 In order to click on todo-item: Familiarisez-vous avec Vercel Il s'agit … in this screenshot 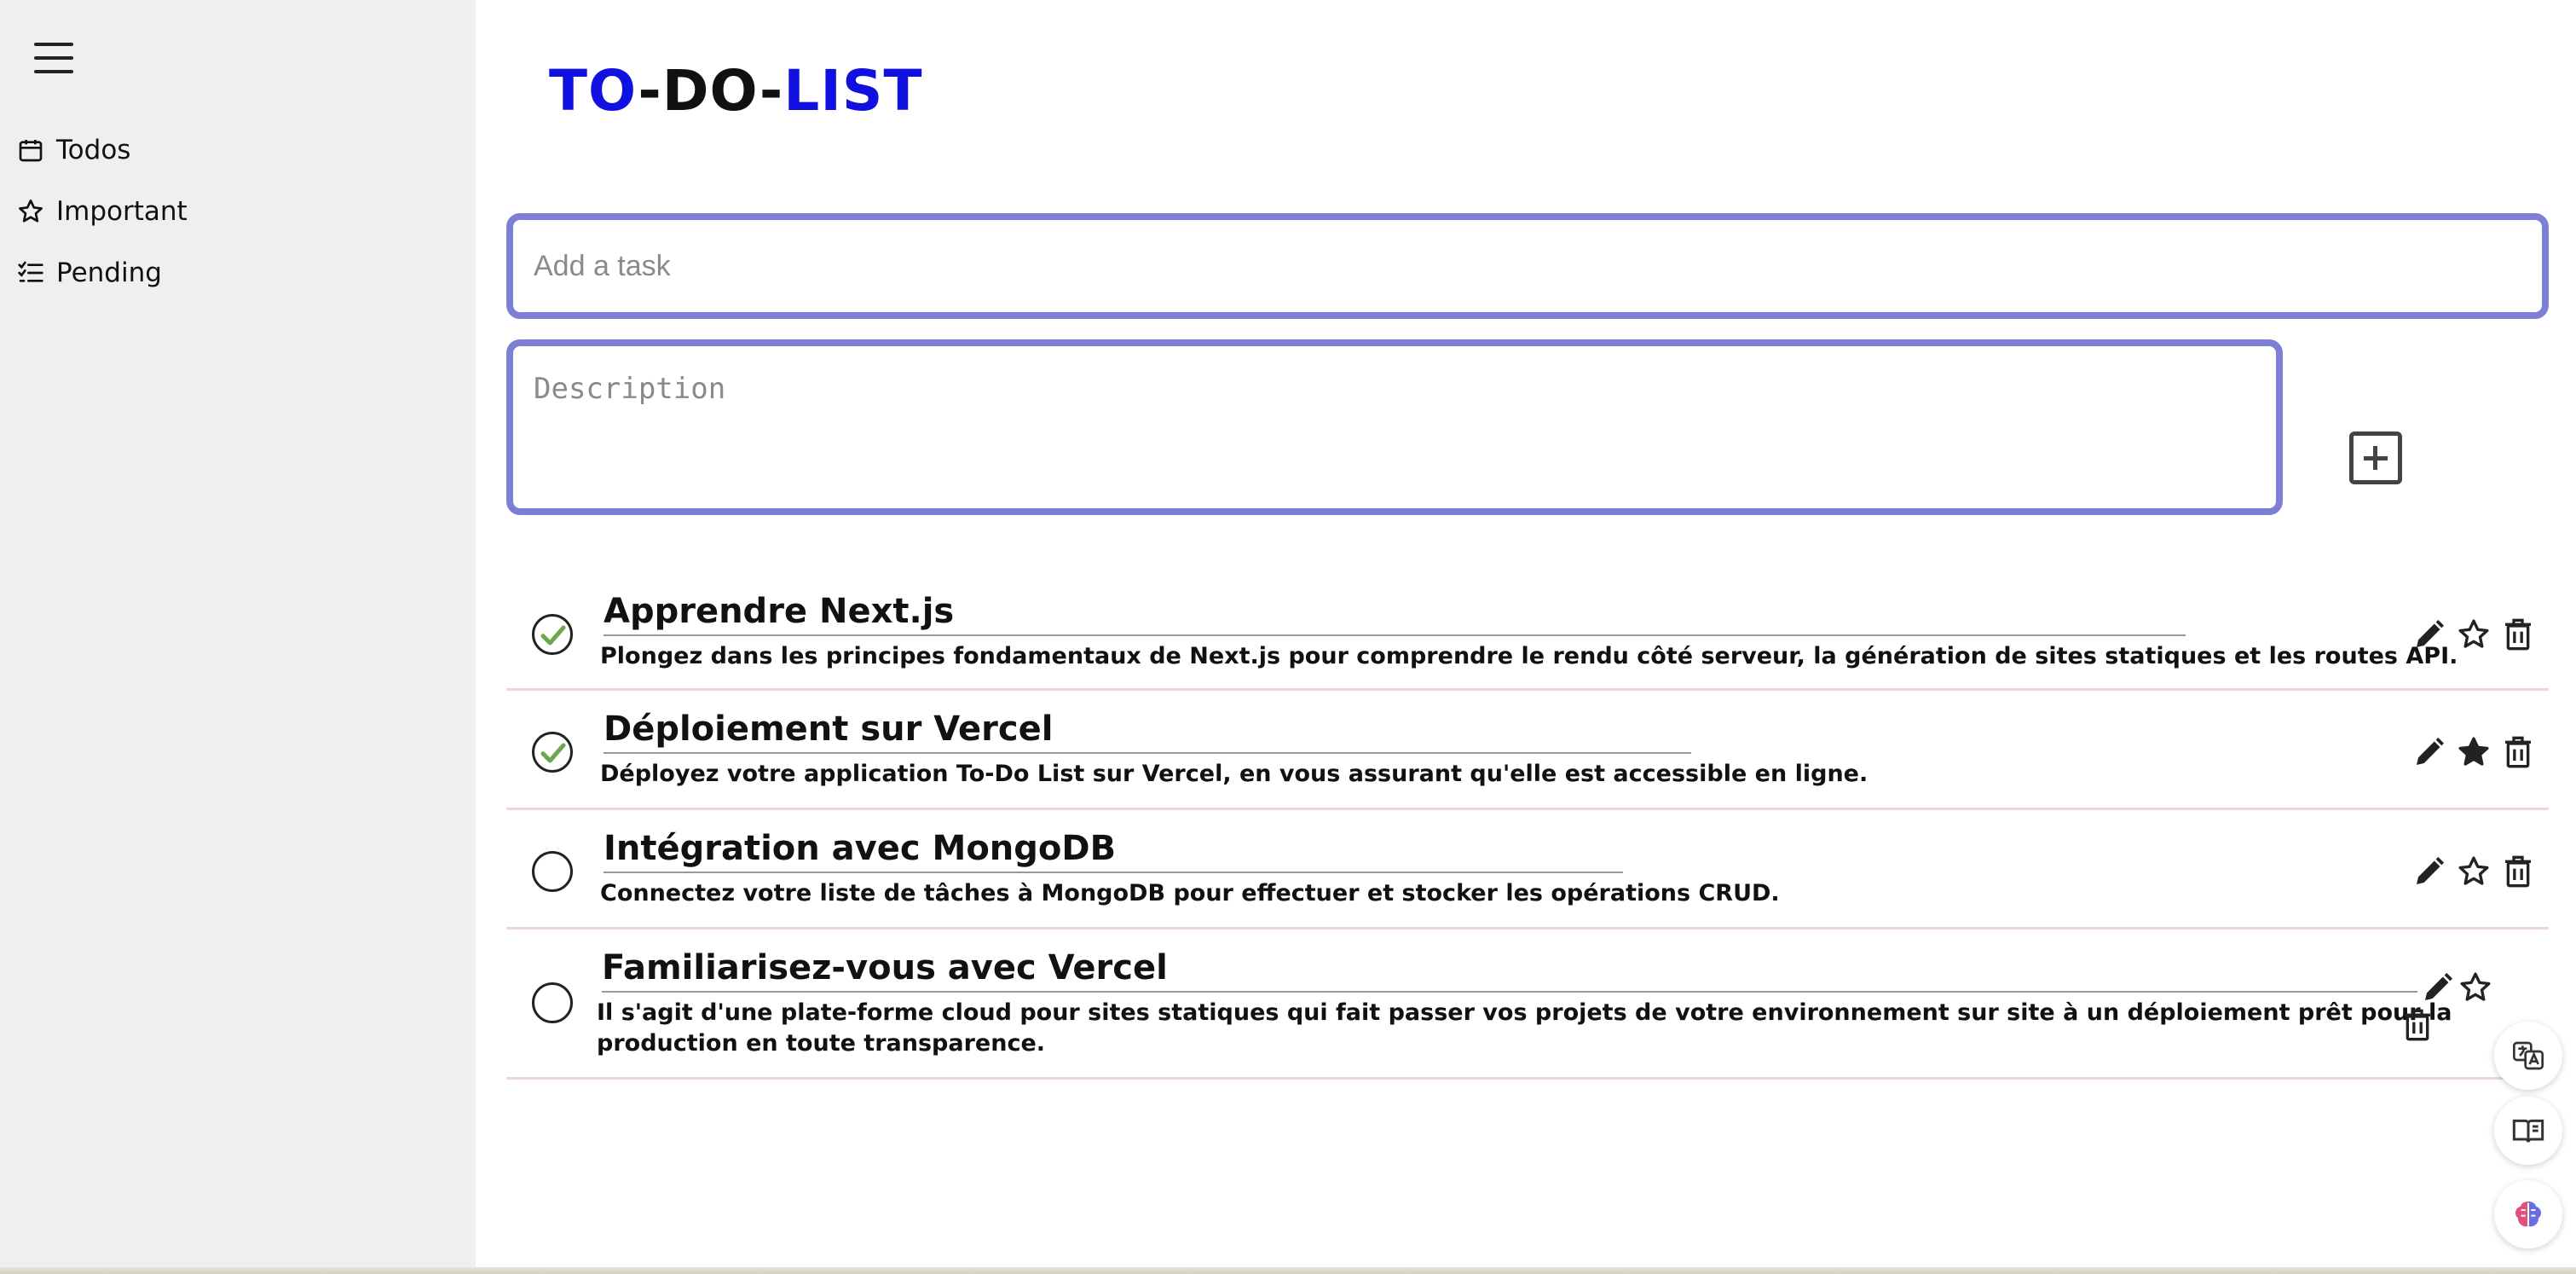, I will do `click(1527, 1008)`.